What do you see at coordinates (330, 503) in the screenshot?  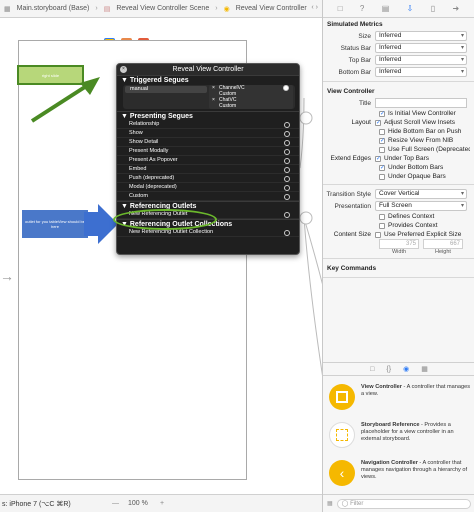 I see `grid-view-icon: ▦` at bounding box center [330, 503].